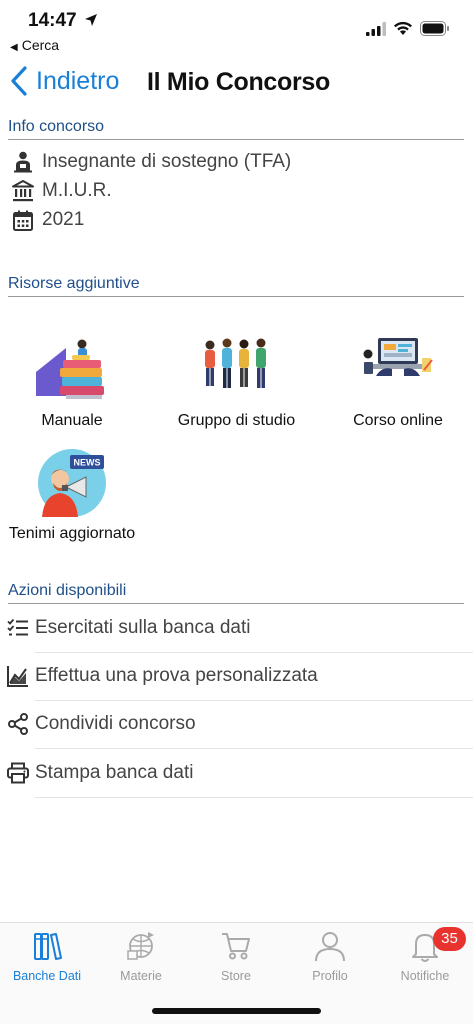 Image resolution: width=473 pixels, height=1024 pixels. What do you see at coordinates (236, 976) in the screenshot?
I see `tab-store-label: Store` at bounding box center [236, 976].